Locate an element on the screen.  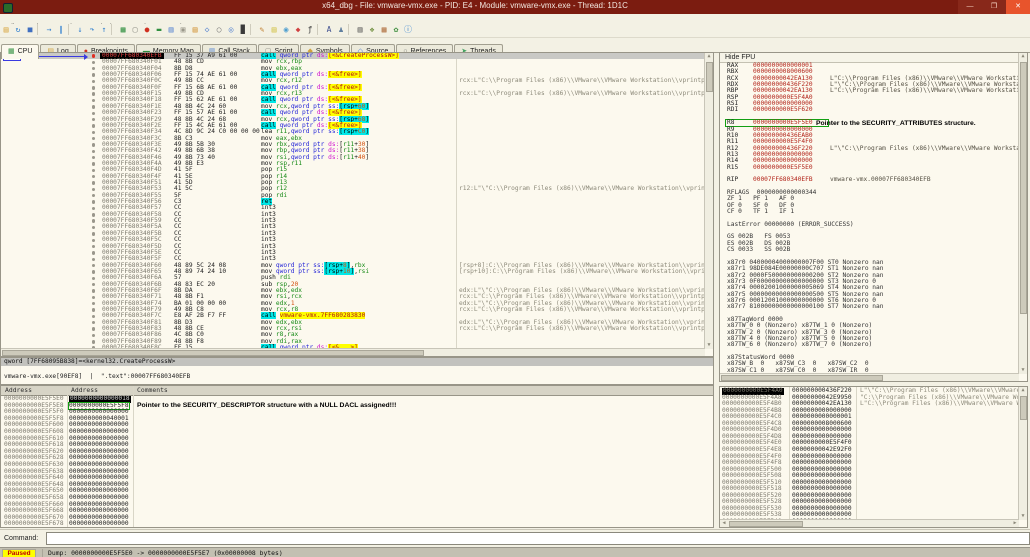
toolbar-separator is located at coordinates (350, 29).